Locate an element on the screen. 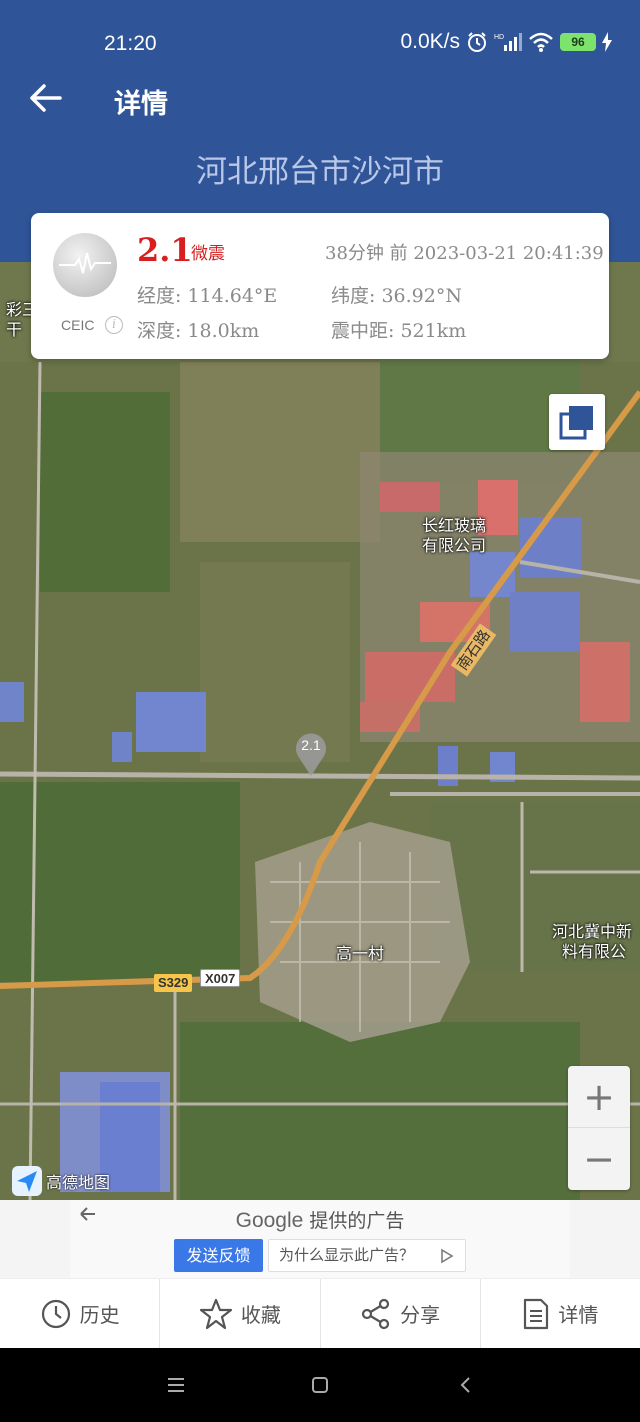 This screenshot has height=1422, width=640. zoom-out-button: − is located at coordinates (599, 1159).